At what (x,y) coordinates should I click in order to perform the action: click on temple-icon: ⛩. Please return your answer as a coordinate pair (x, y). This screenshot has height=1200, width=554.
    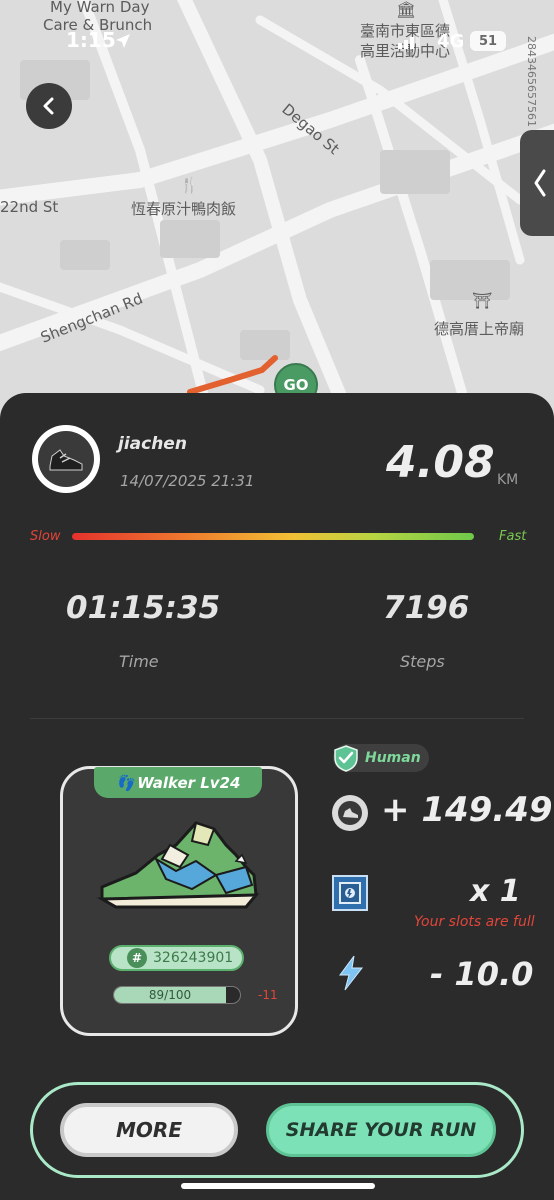
    Looking at the image, I should click on (482, 300).